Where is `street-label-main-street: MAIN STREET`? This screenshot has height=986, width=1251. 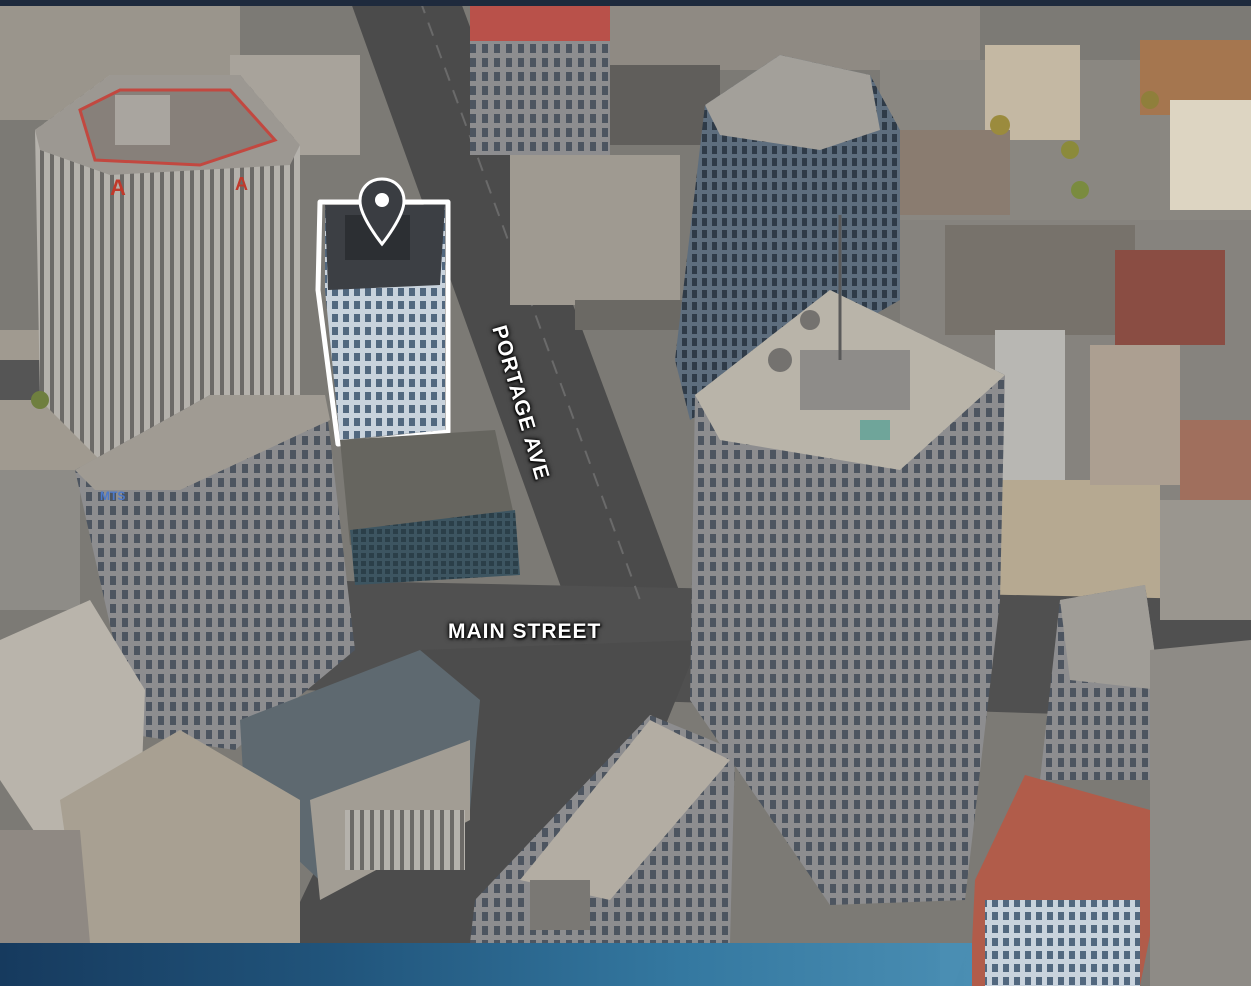 street-label-main-street: MAIN STREET is located at coordinates (525, 631).